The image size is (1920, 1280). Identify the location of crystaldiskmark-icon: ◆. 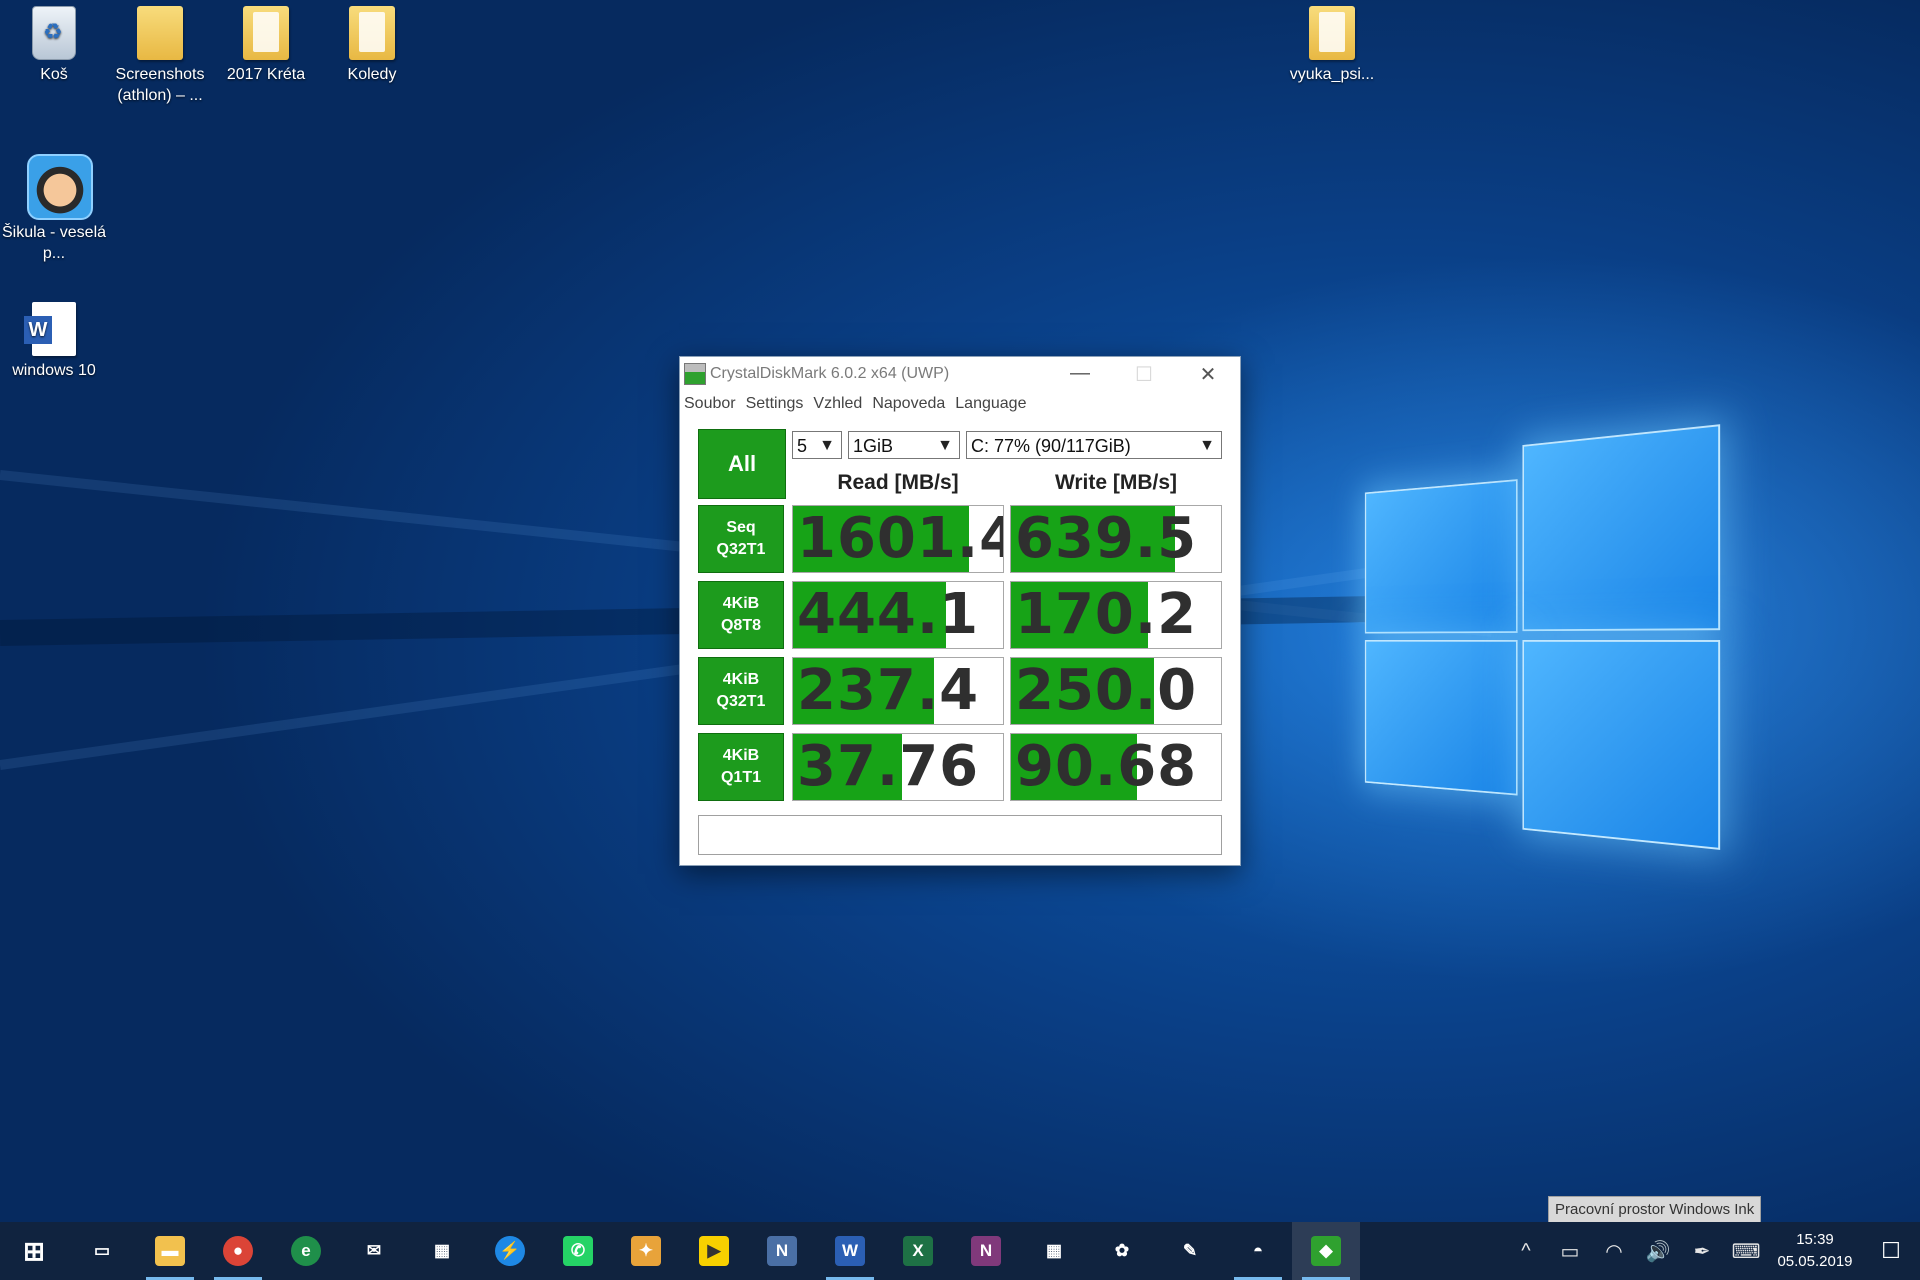
(1326, 1251).